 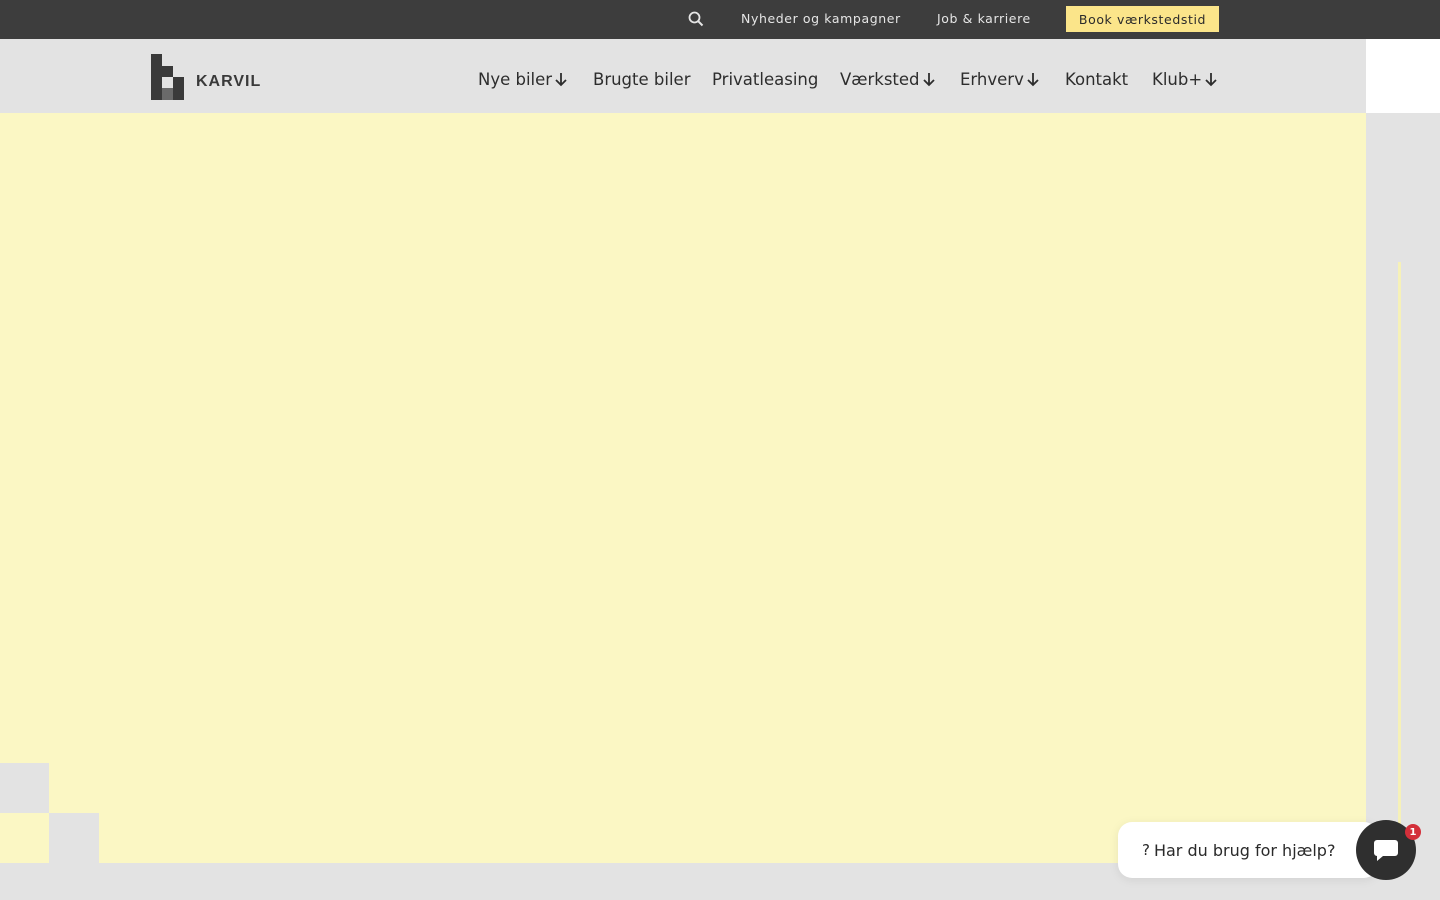 I want to click on book-workshop-button: Book værkstedstid, so click(x=1142, y=19).